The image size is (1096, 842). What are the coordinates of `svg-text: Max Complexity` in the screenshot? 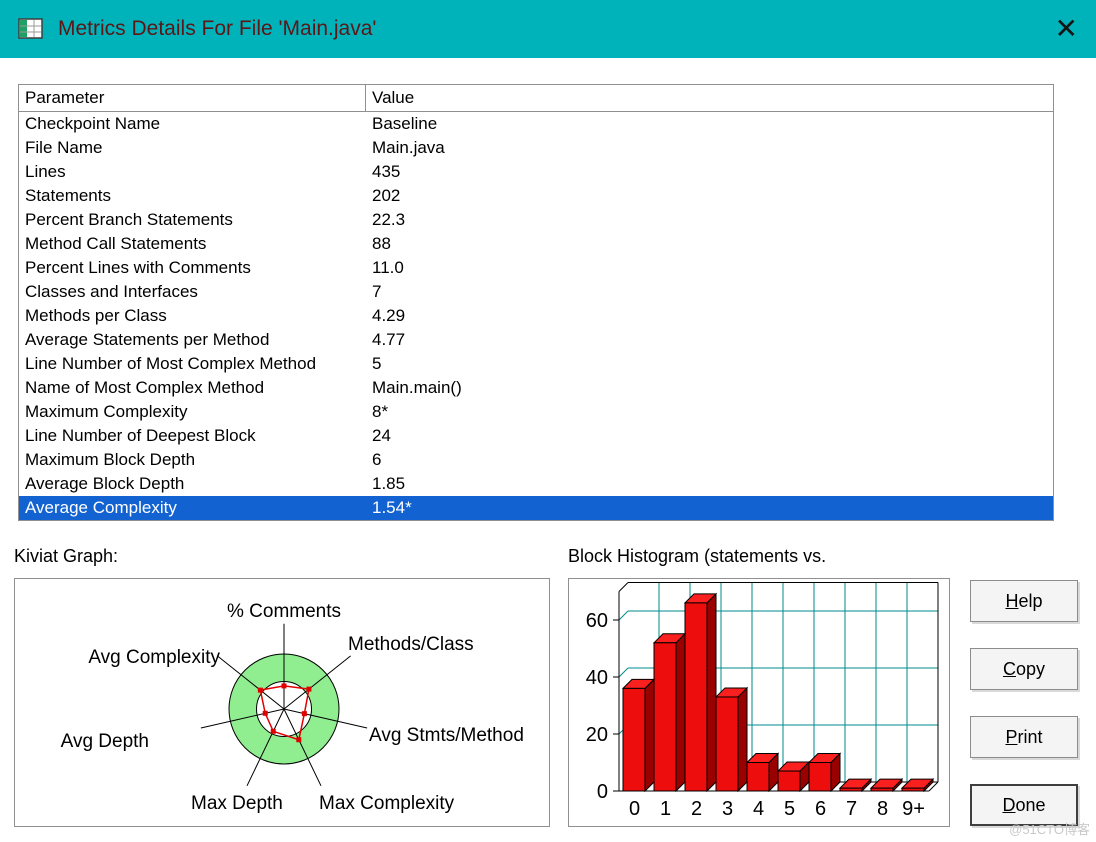 It's located at (387, 803).